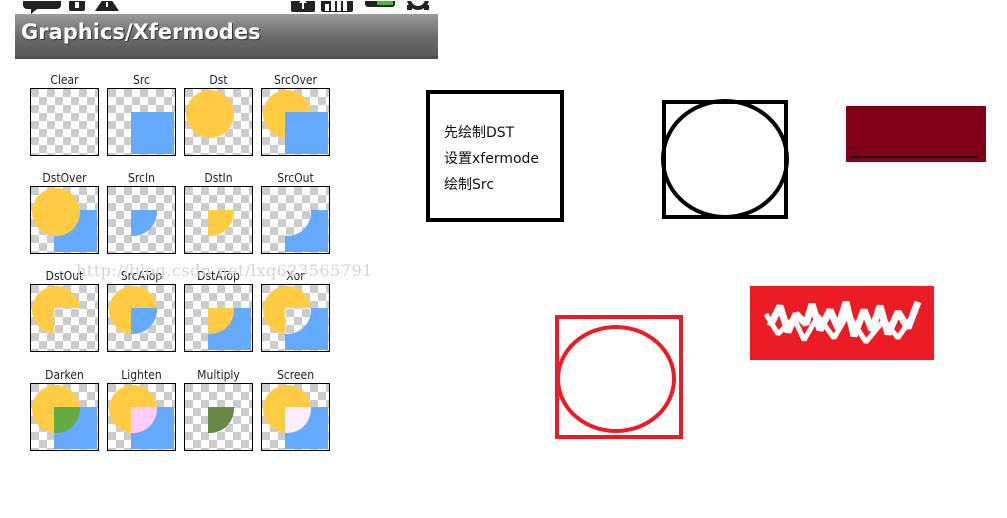 The width and height of the screenshot is (1007, 518). What do you see at coordinates (141, 375) in the screenshot?
I see `xfermode-label: Lighten` at bounding box center [141, 375].